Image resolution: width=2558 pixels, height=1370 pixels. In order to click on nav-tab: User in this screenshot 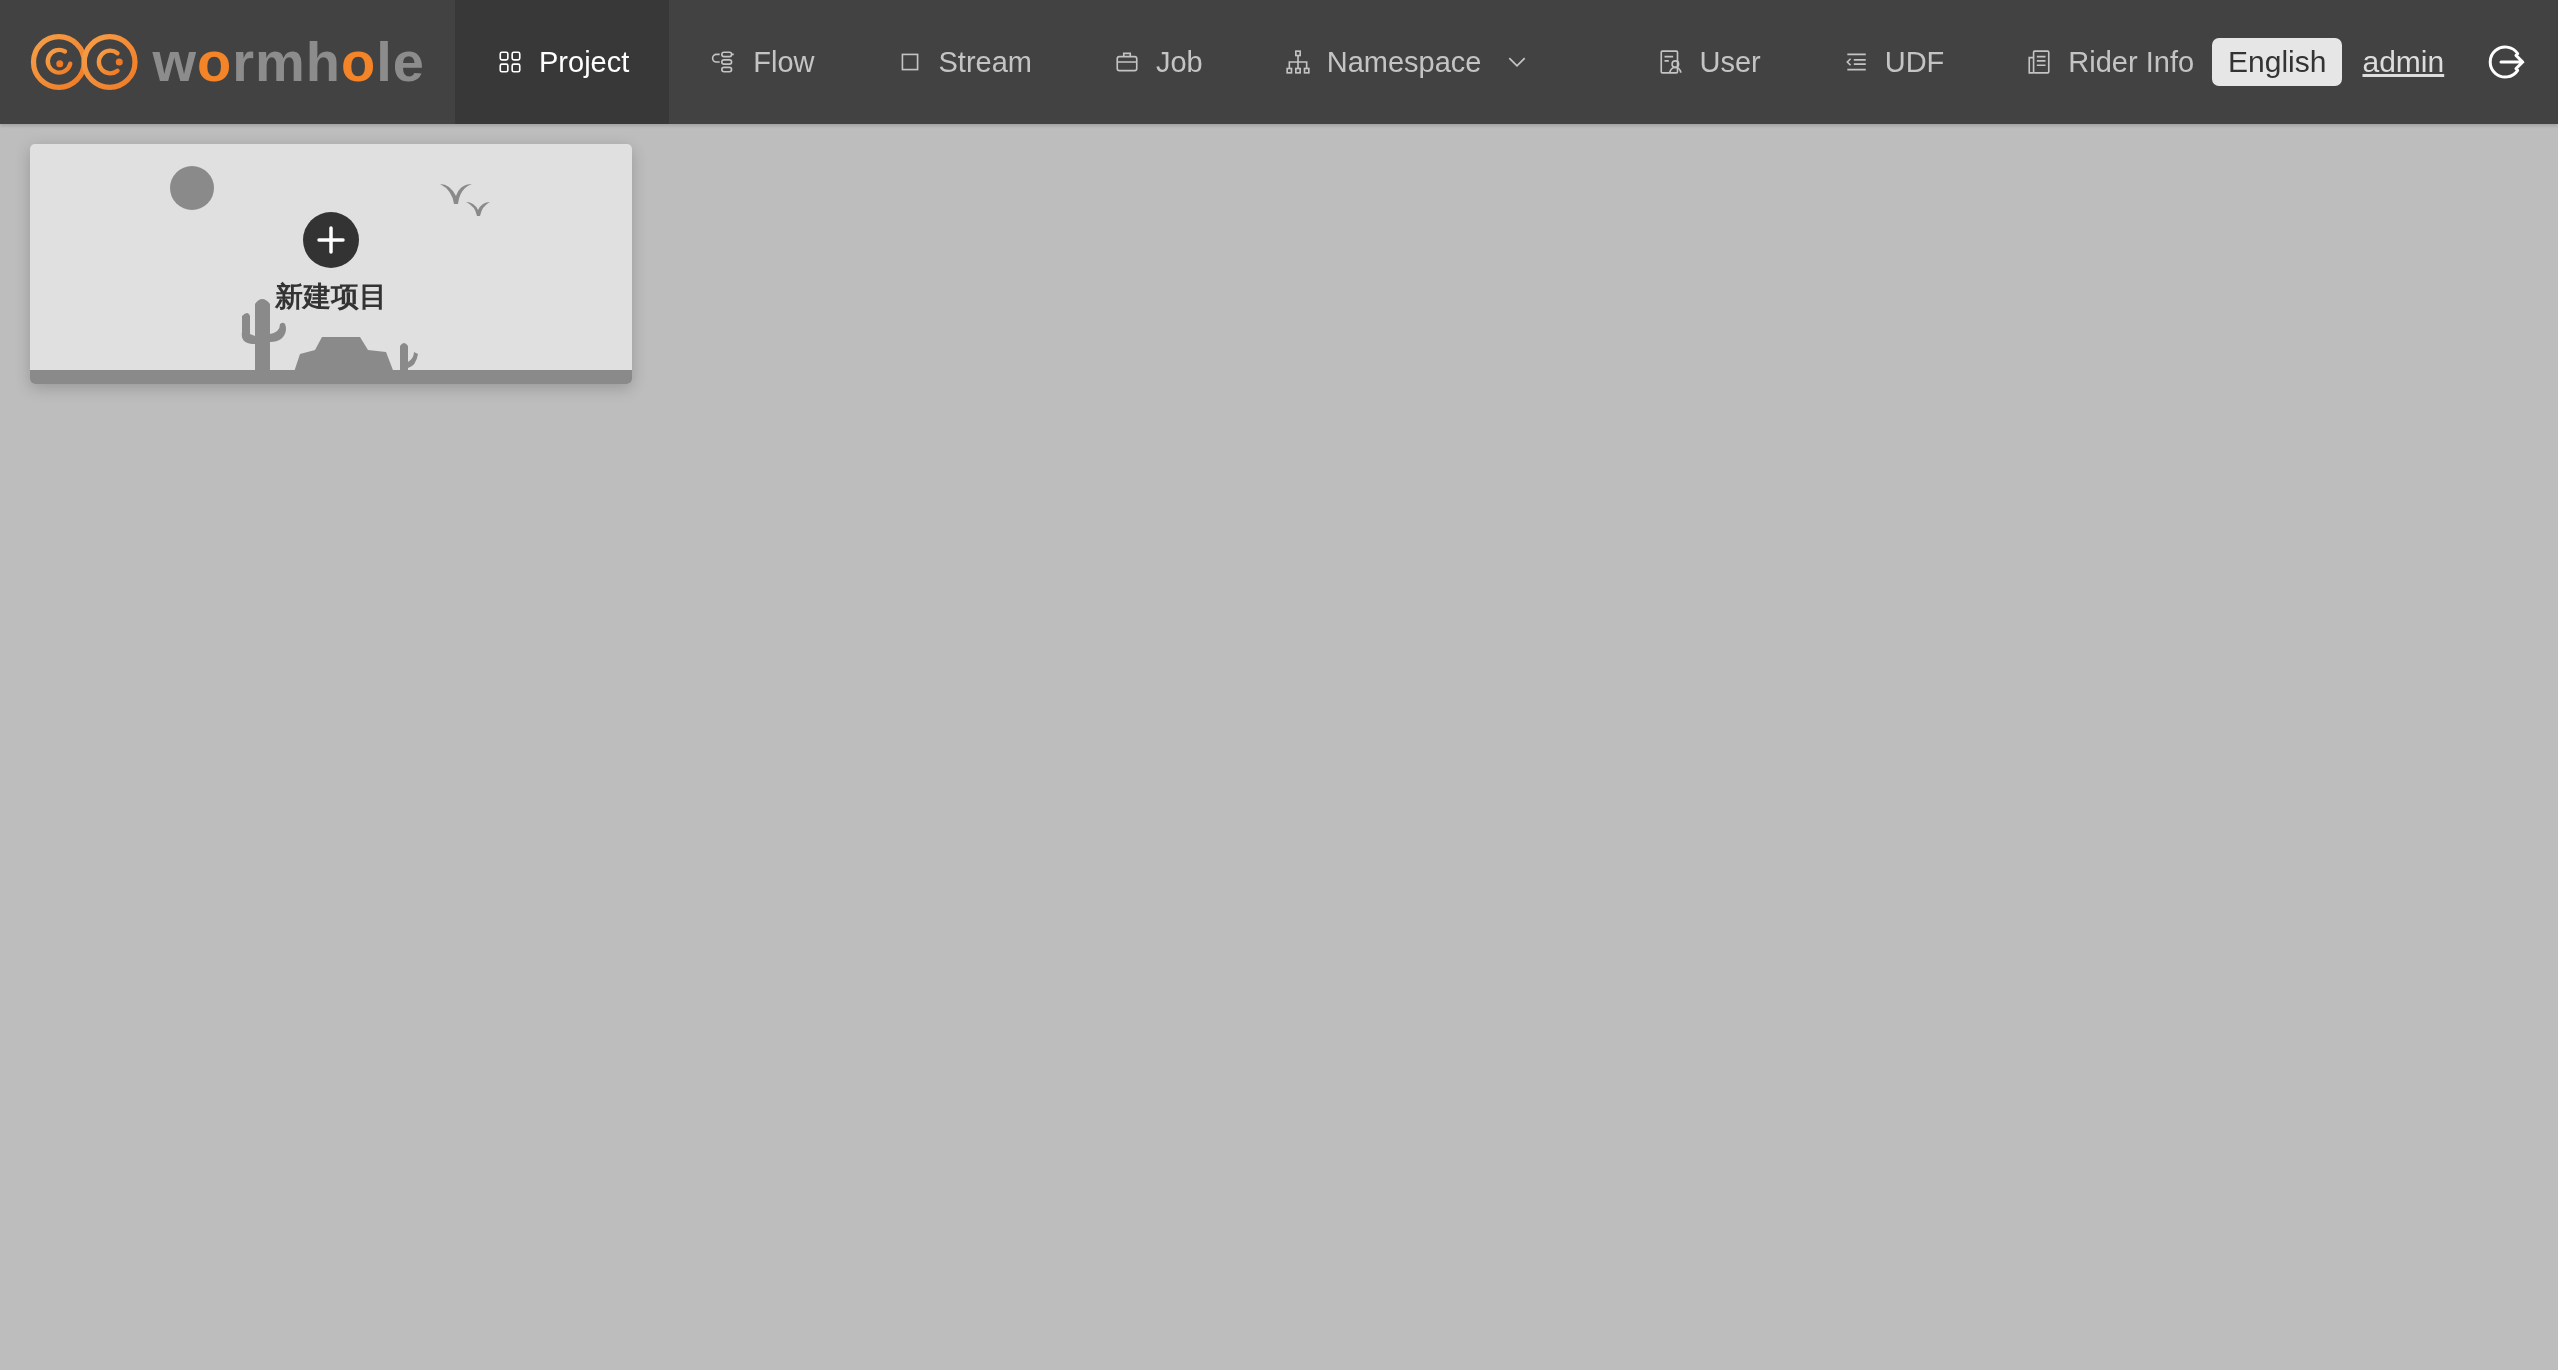, I will do `click(1708, 62)`.